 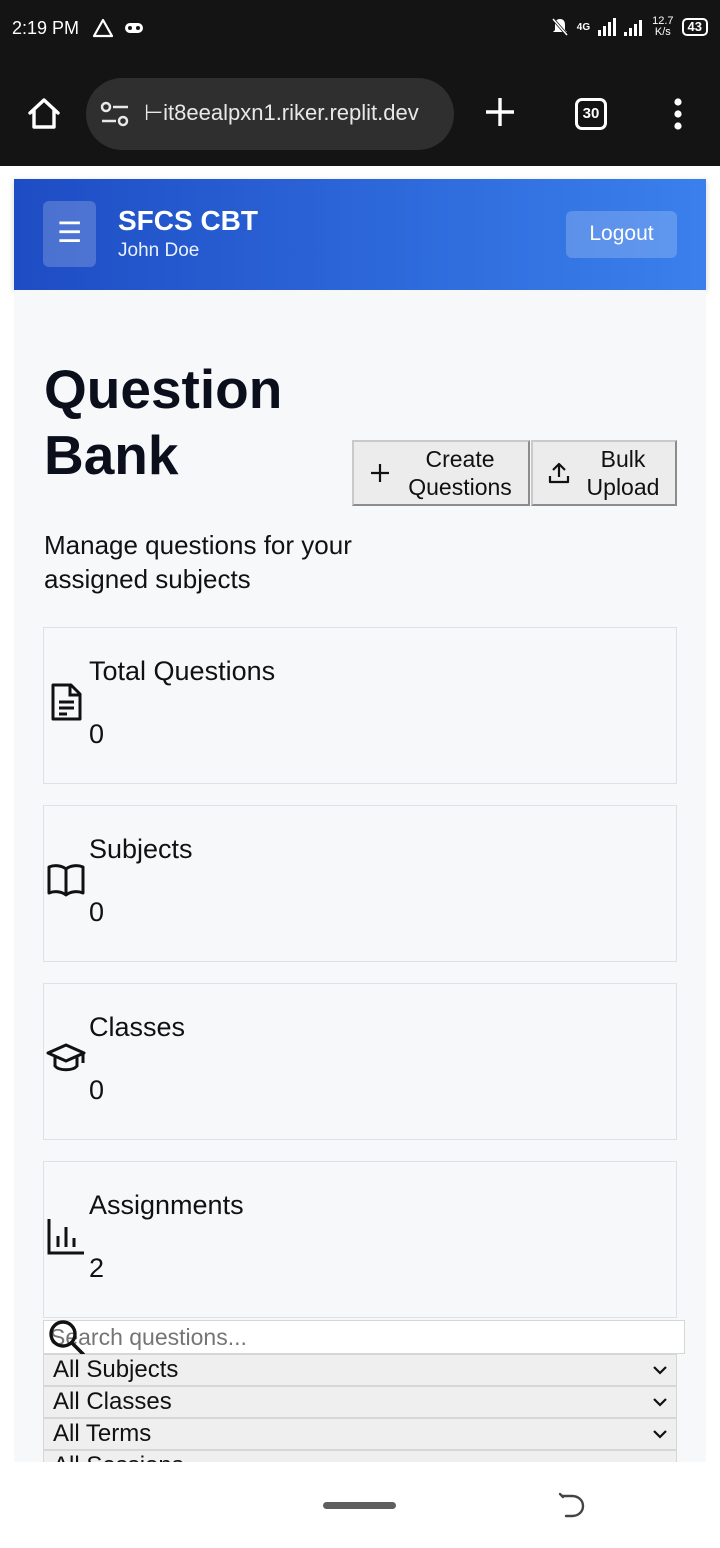 I want to click on book-icon, so click(x=66, y=880).